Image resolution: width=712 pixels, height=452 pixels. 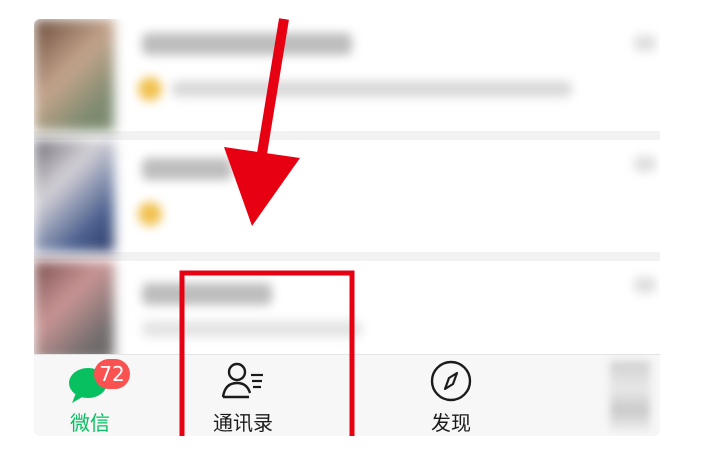 What do you see at coordinates (262, 186) in the screenshot?
I see `arrow-head` at bounding box center [262, 186].